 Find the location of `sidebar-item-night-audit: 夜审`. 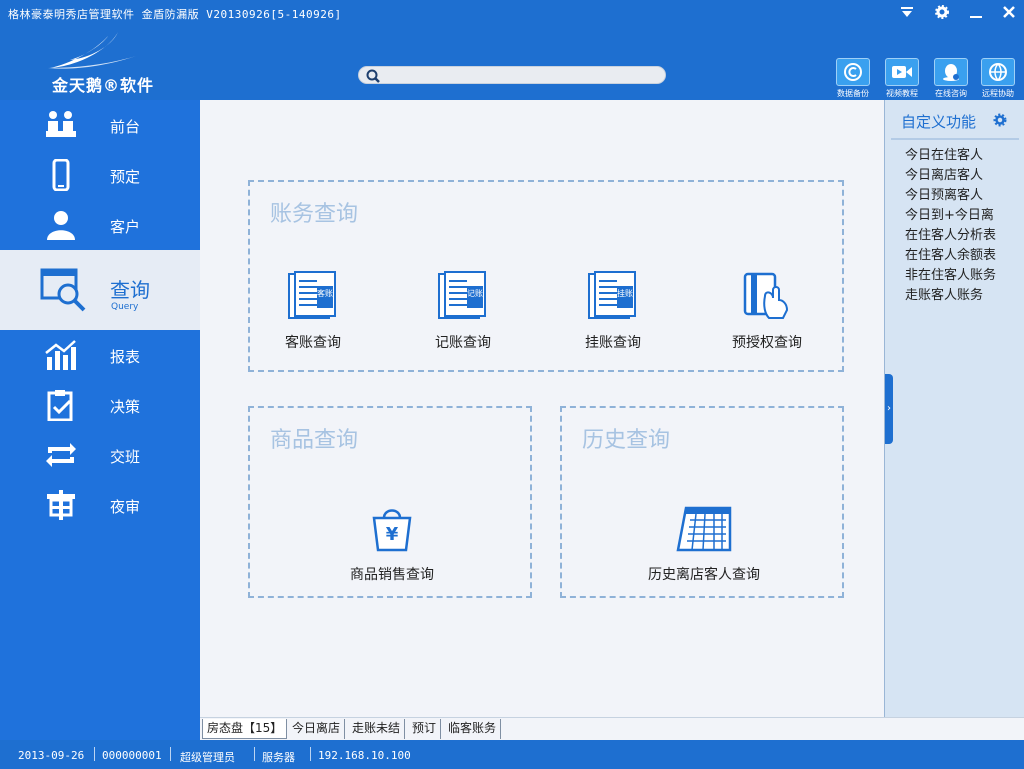

sidebar-item-night-audit: 夜审 is located at coordinates (100, 505).